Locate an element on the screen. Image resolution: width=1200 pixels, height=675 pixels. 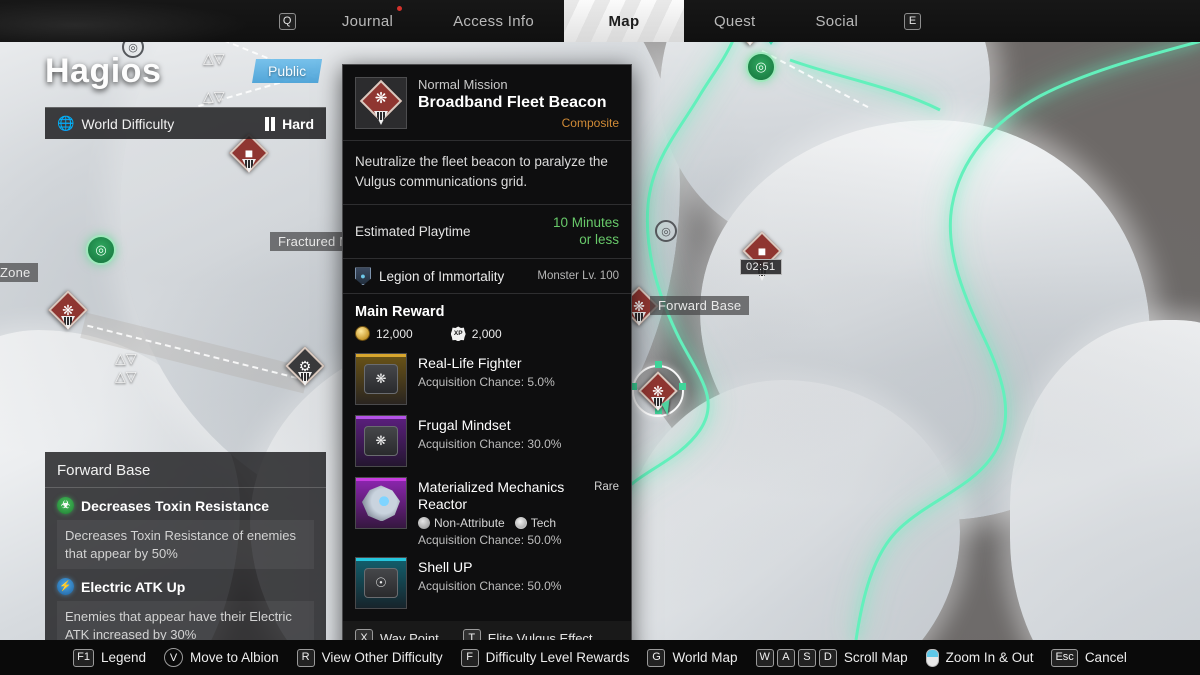
difficulty-label-group: 🌐 World Difficulty is located at coordinates (115, 123).